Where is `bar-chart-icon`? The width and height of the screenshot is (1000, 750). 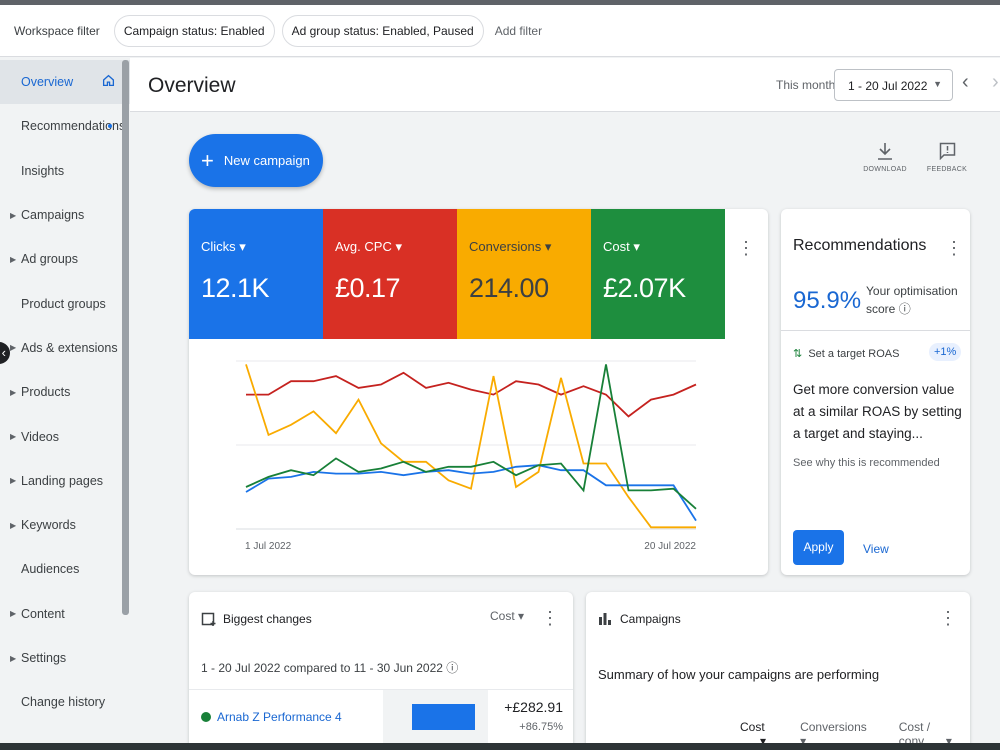 bar-chart-icon is located at coordinates (605, 619).